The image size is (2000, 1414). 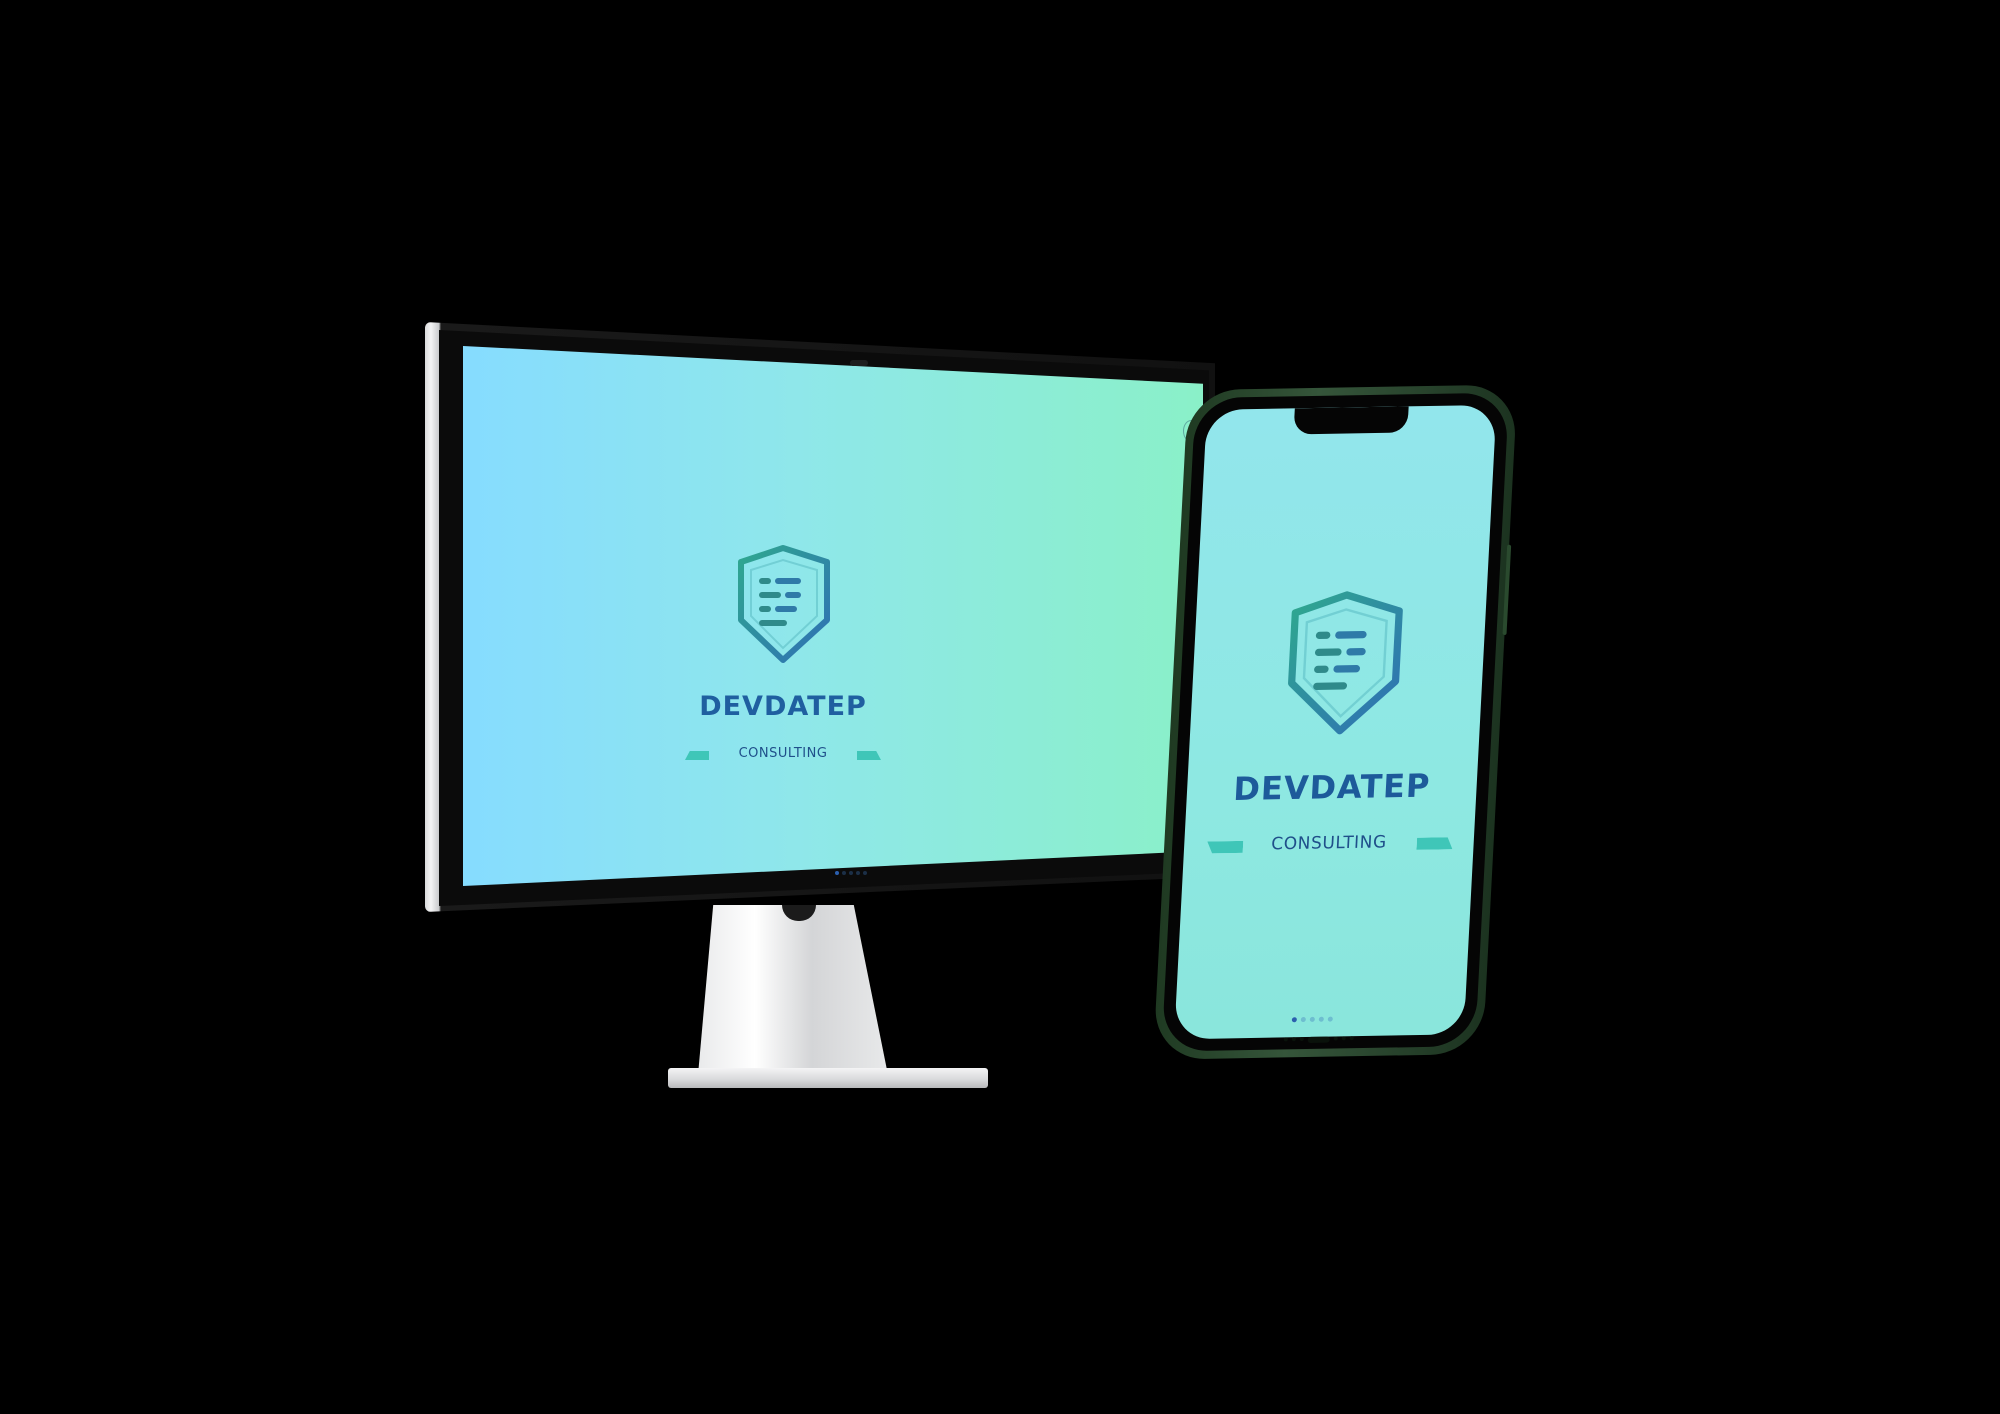 I want to click on monitor-base, so click(x=828, y=1078).